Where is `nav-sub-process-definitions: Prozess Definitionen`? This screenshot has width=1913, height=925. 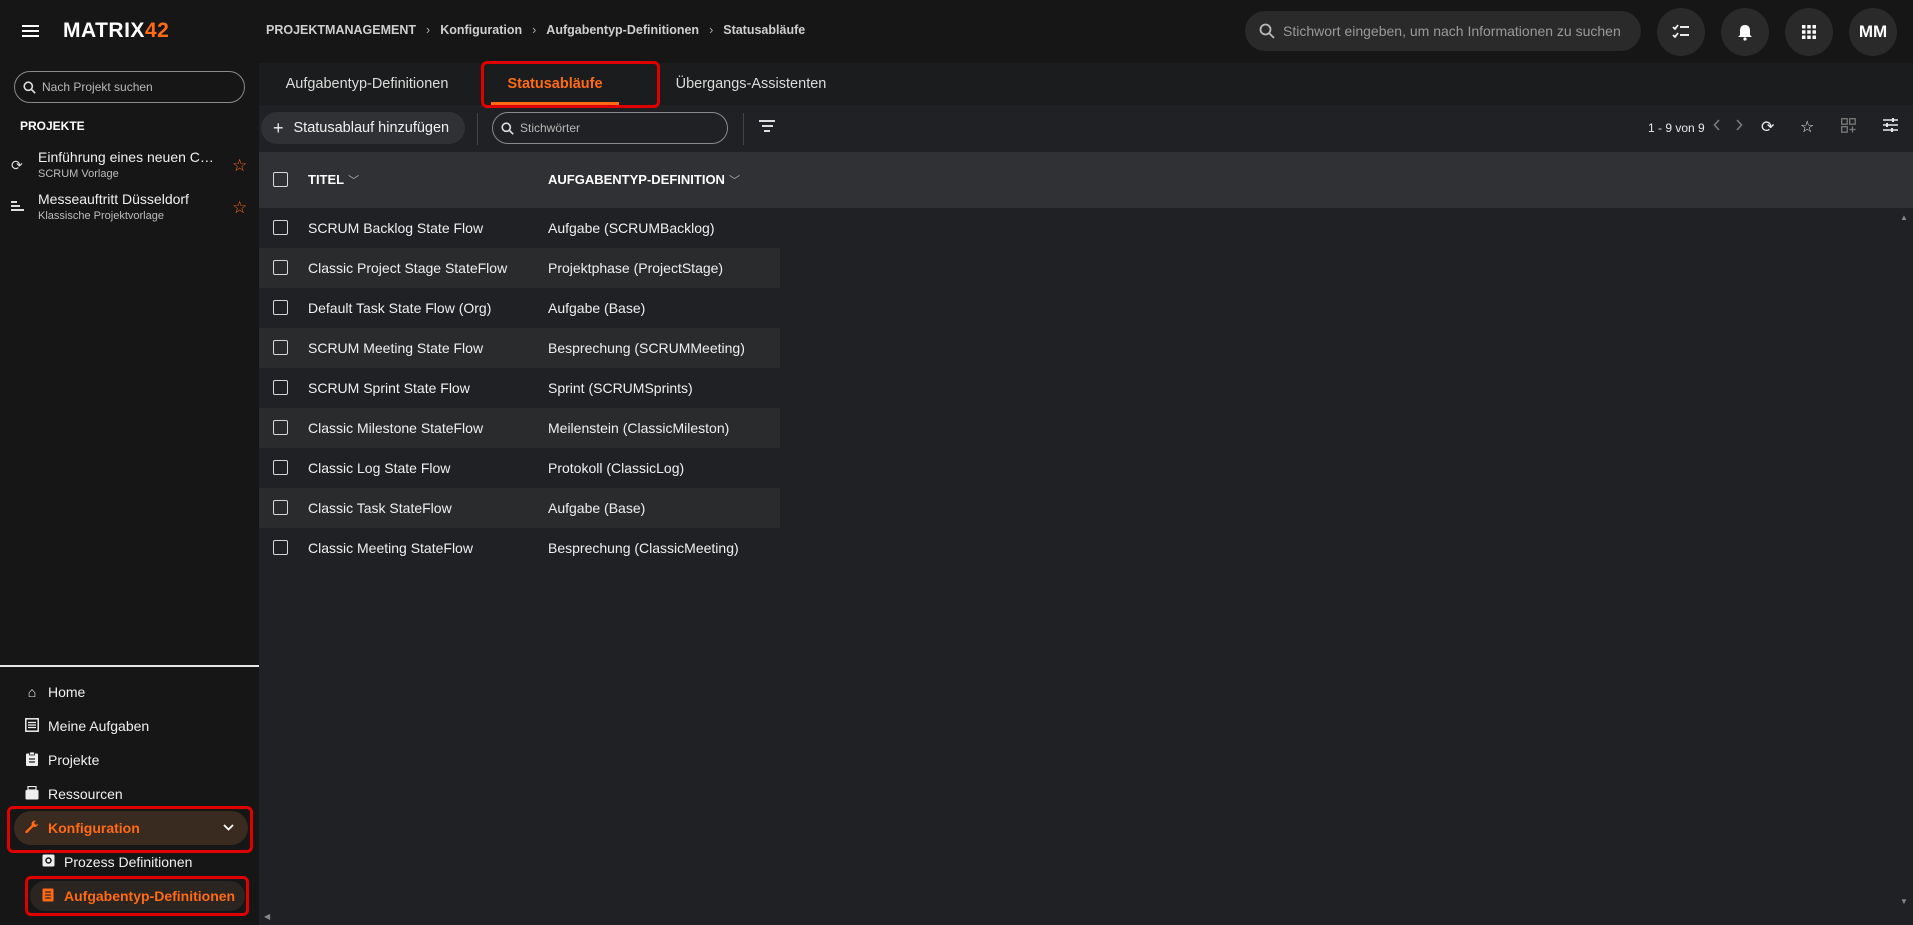 nav-sub-process-definitions: Prozess Definitionen is located at coordinates (137, 862).